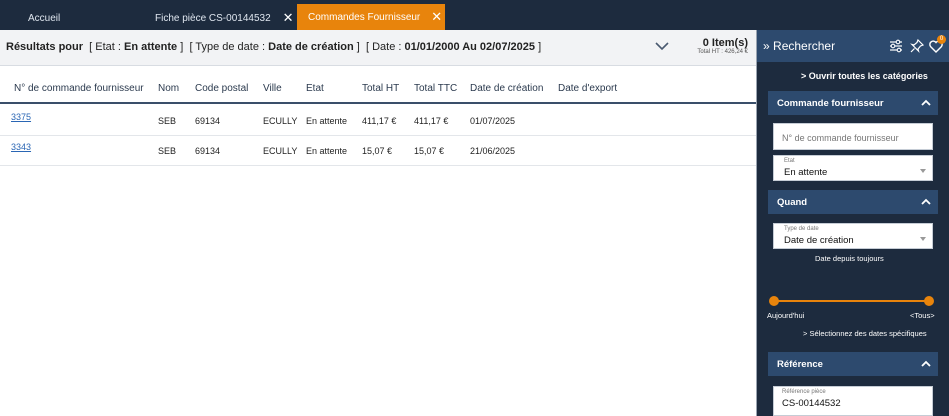  I want to click on date-type-caption: Type de date, so click(801, 229).